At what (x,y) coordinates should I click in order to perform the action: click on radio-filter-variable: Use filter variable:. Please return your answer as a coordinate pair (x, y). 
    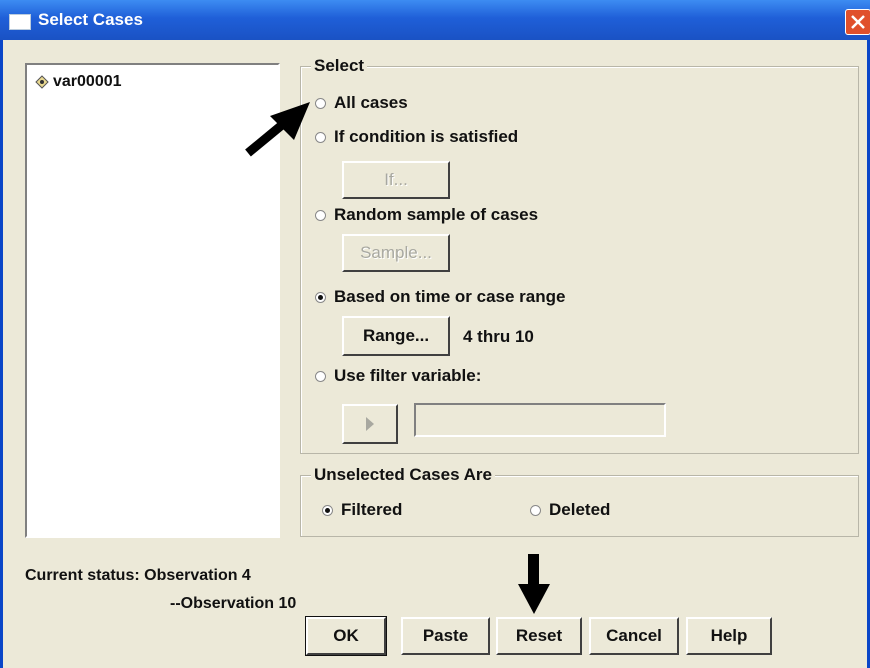
    Looking at the image, I should click on (398, 376).